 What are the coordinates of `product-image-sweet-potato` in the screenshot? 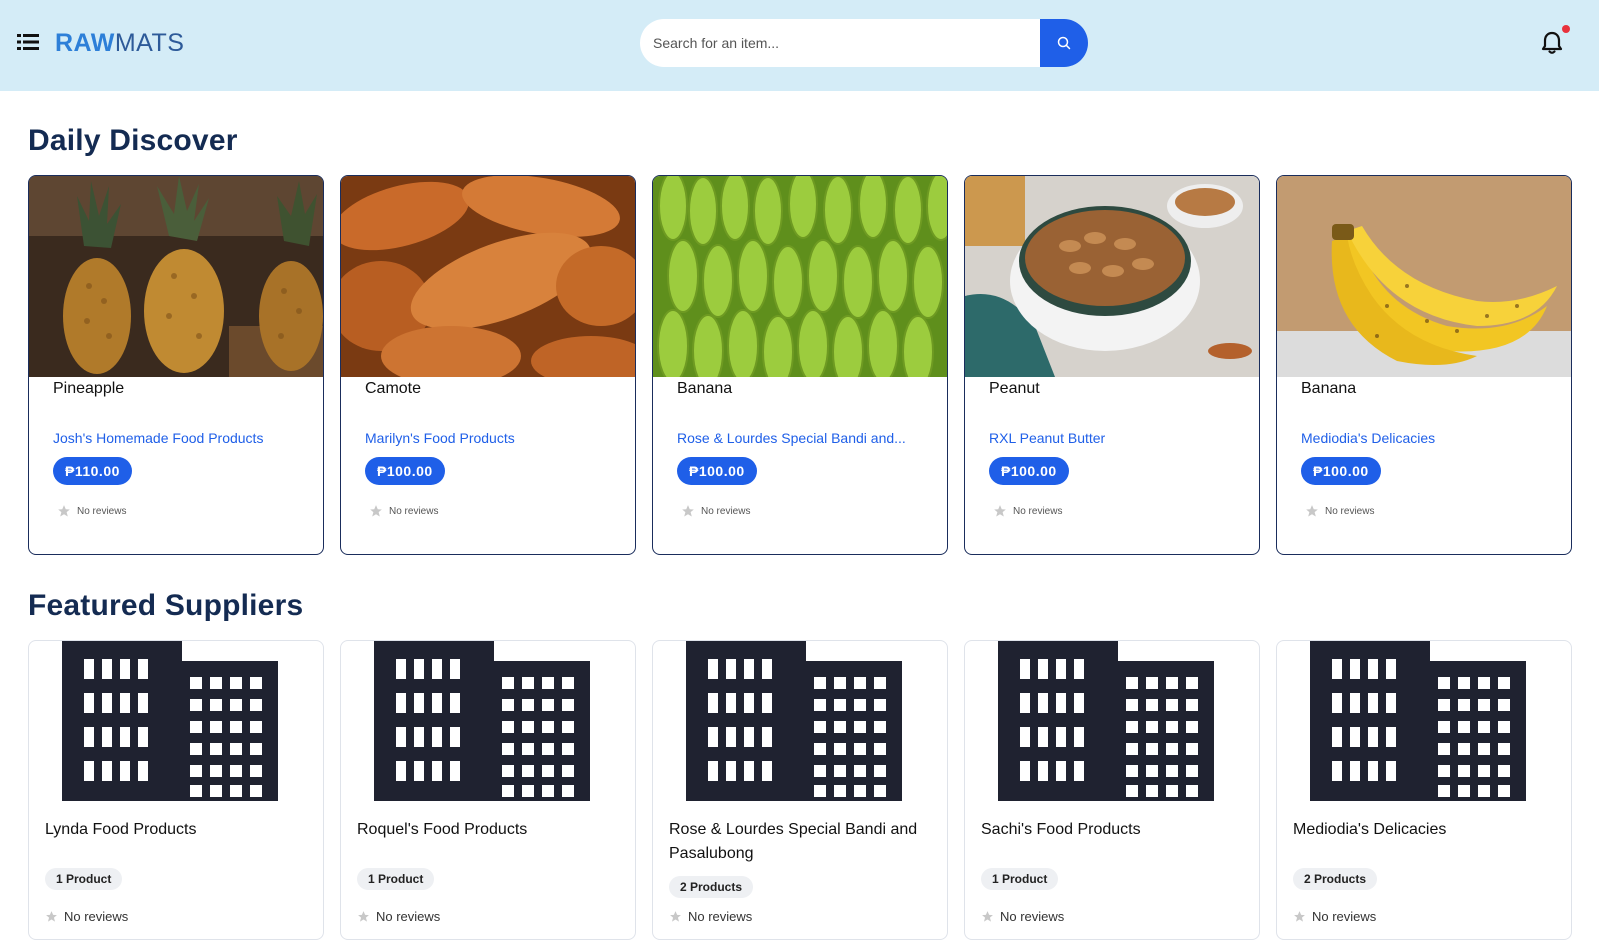 It's located at (488, 276).